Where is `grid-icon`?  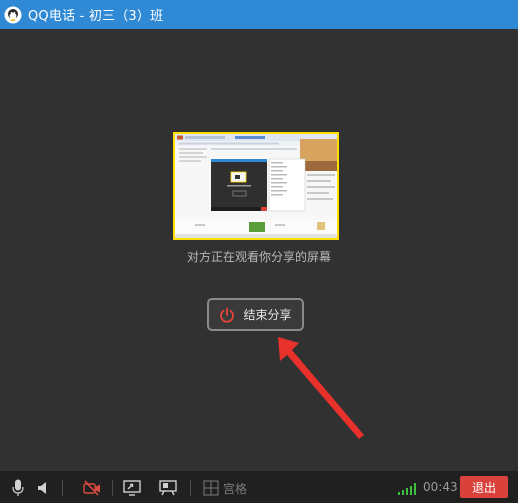
grid-icon is located at coordinates (211, 488).